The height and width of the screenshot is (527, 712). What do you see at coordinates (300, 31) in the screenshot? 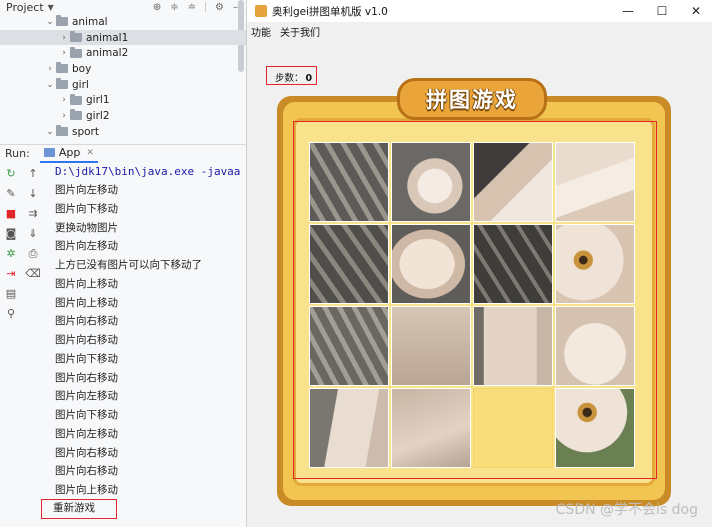
I see `menu-item: 关于我们` at bounding box center [300, 31].